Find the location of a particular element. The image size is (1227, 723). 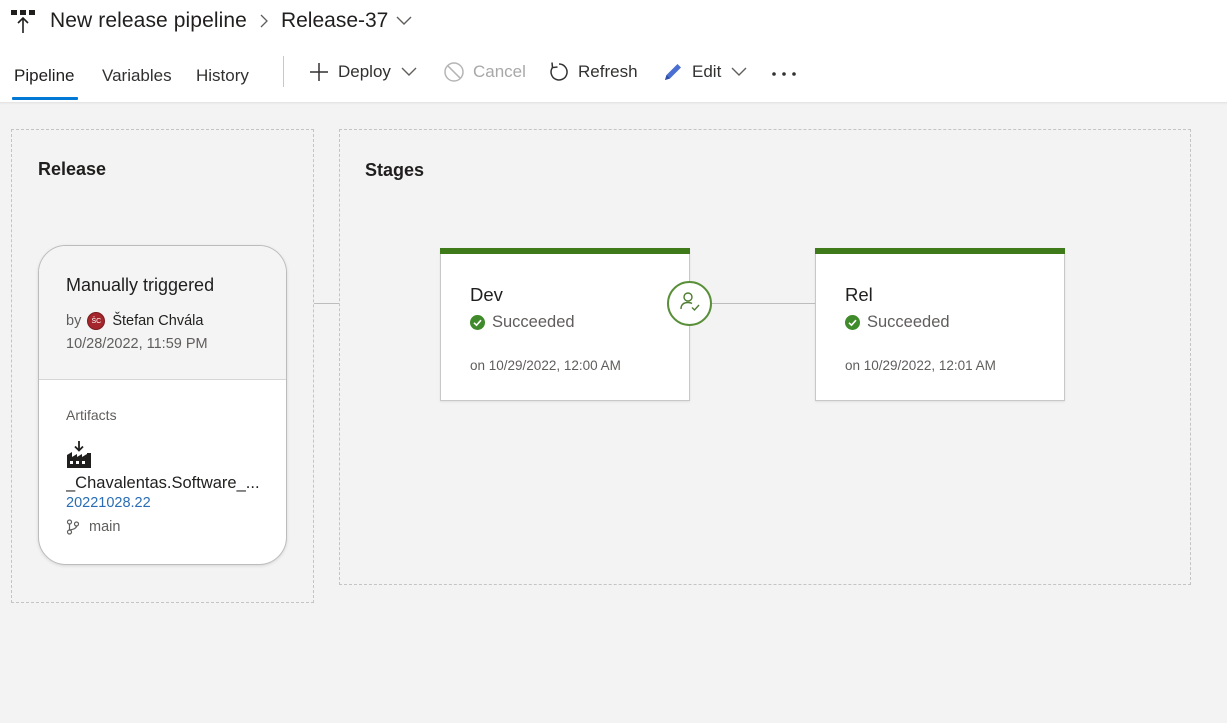

deploy-button: Deploy is located at coordinates (362, 72).